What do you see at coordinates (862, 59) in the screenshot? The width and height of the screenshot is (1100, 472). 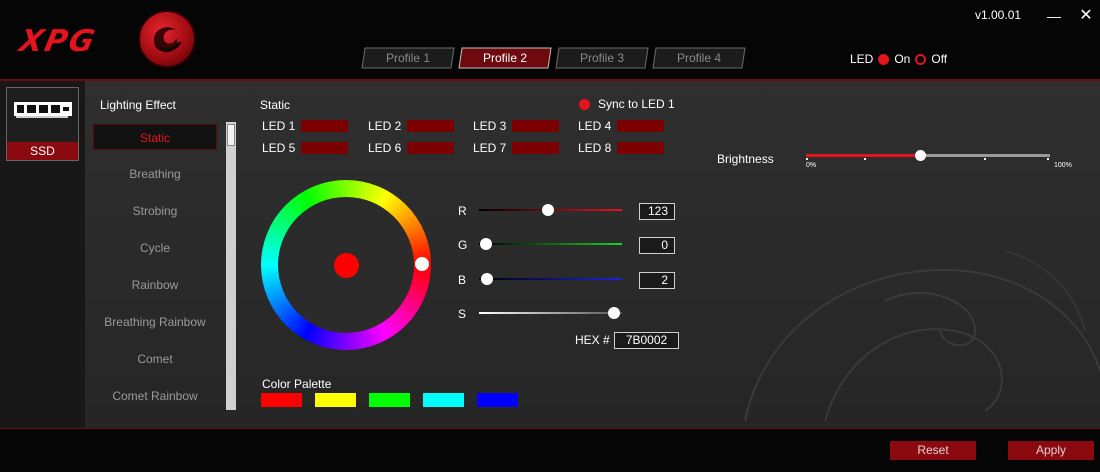 I see `led-toggle-label: LED` at bounding box center [862, 59].